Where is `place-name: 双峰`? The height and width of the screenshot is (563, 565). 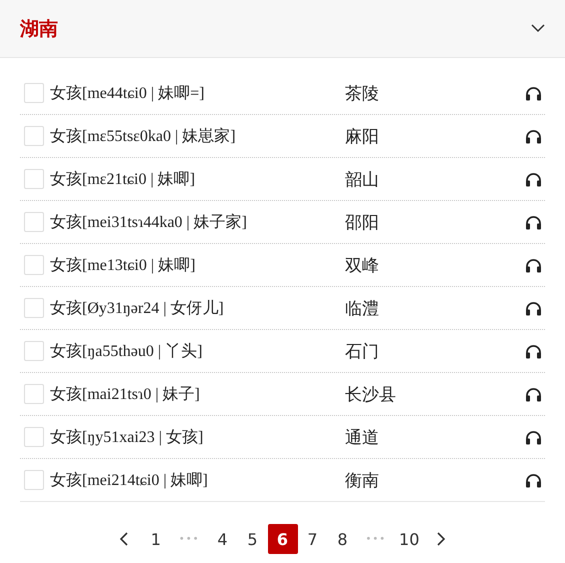
place-name: 双峰 is located at coordinates (362, 265).